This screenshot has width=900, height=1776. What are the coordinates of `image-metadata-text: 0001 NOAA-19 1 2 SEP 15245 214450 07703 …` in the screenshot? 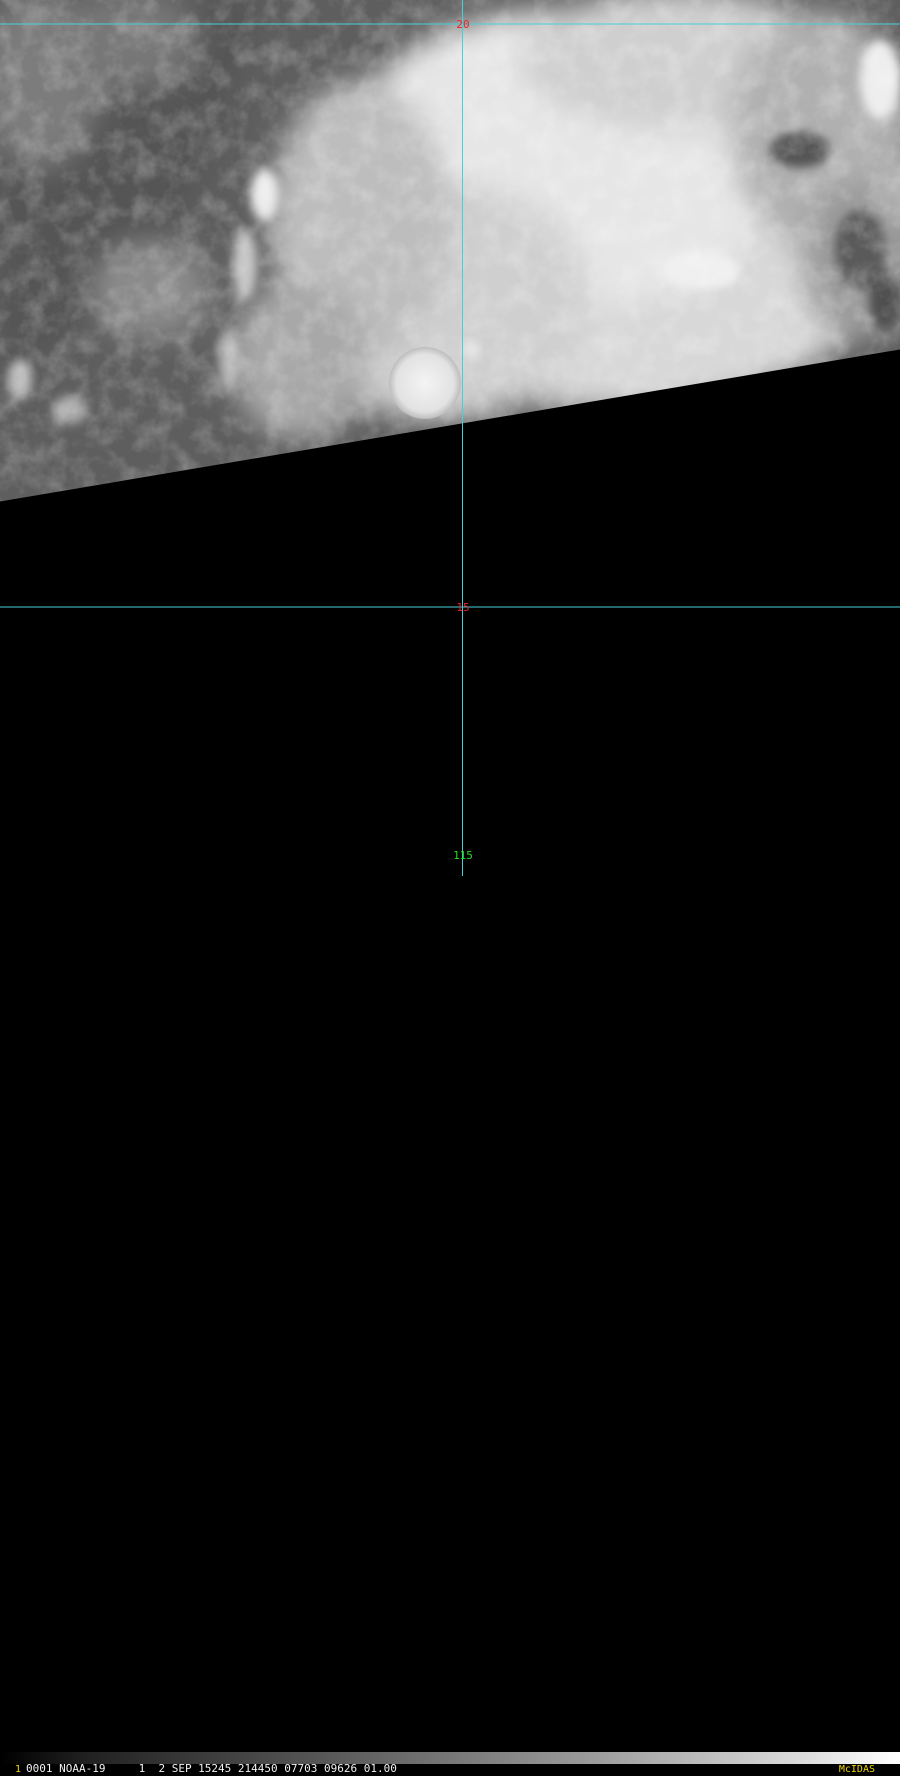 It's located at (211, 1768).